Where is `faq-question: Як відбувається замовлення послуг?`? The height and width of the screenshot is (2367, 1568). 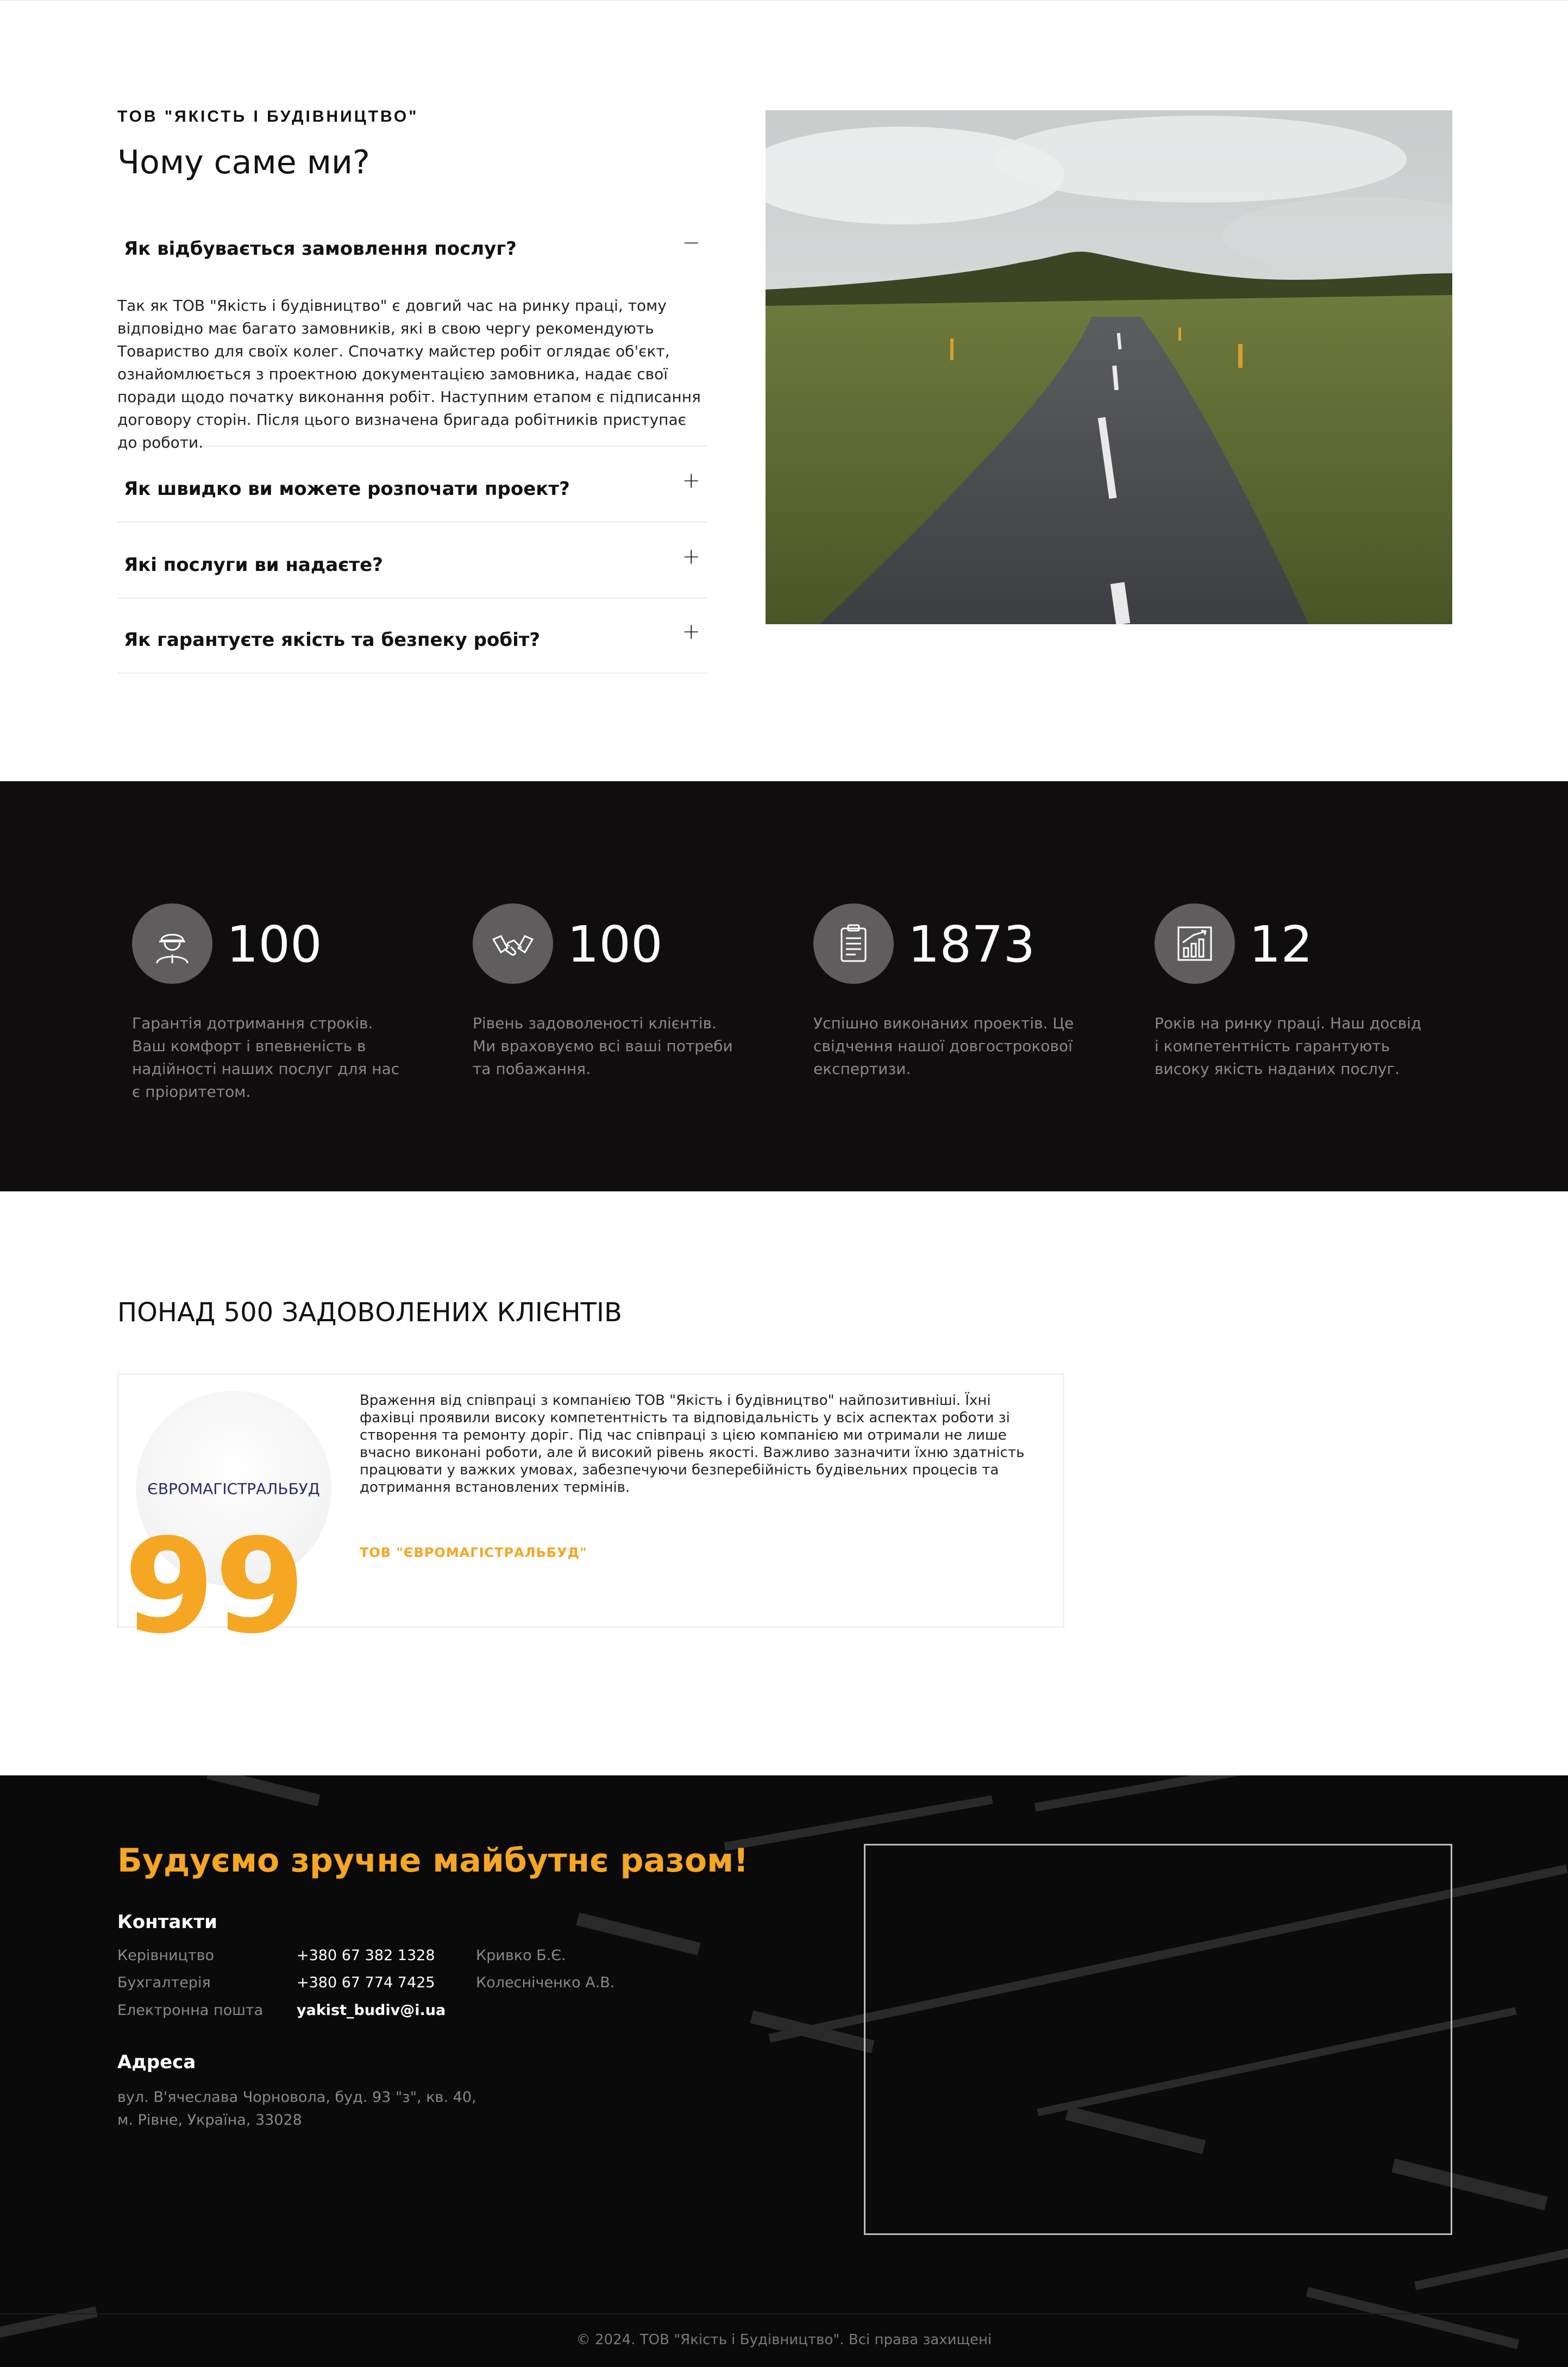
faq-question: Як відбувається замовлення послуг? is located at coordinates (320, 249).